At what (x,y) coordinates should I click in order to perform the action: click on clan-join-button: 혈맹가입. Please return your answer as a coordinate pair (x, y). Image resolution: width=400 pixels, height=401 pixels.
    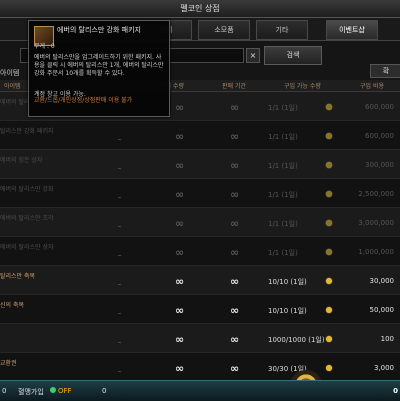
    Looking at the image, I should click on (31, 392).